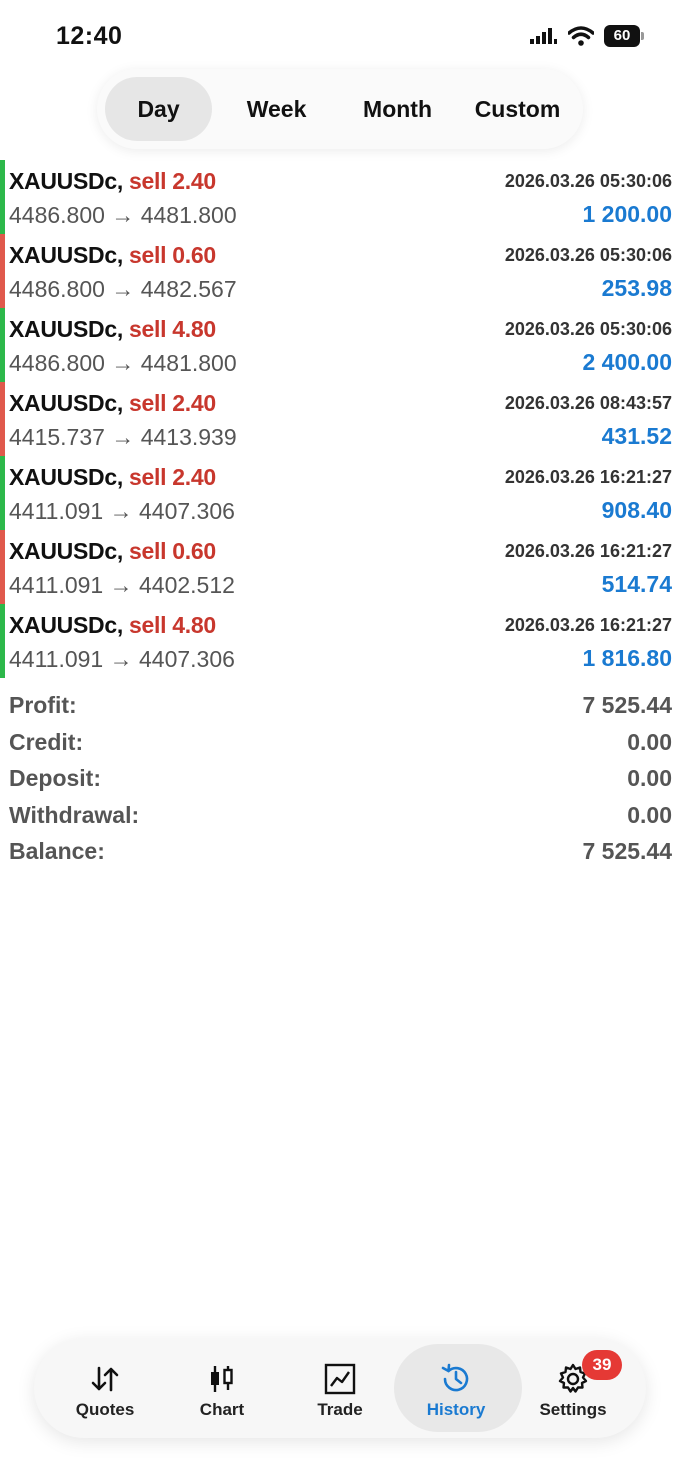 The image size is (680, 1473). I want to click on nav-chart: Chart, so click(222, 1388).